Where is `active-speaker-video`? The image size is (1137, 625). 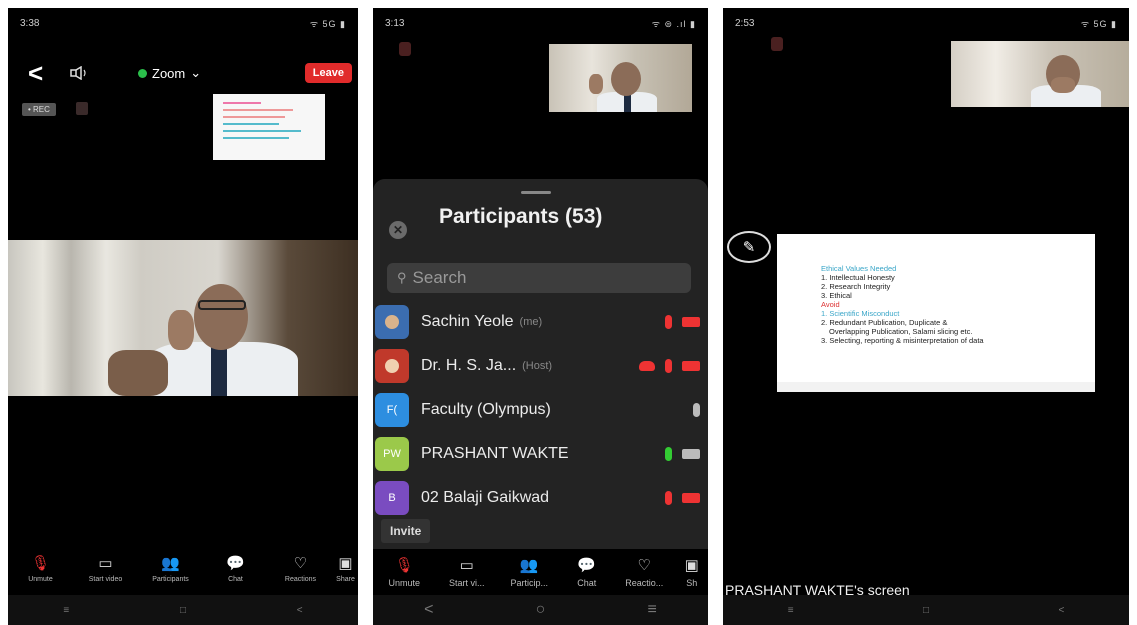 active-speaker-video is located at coordinates (183, 318).